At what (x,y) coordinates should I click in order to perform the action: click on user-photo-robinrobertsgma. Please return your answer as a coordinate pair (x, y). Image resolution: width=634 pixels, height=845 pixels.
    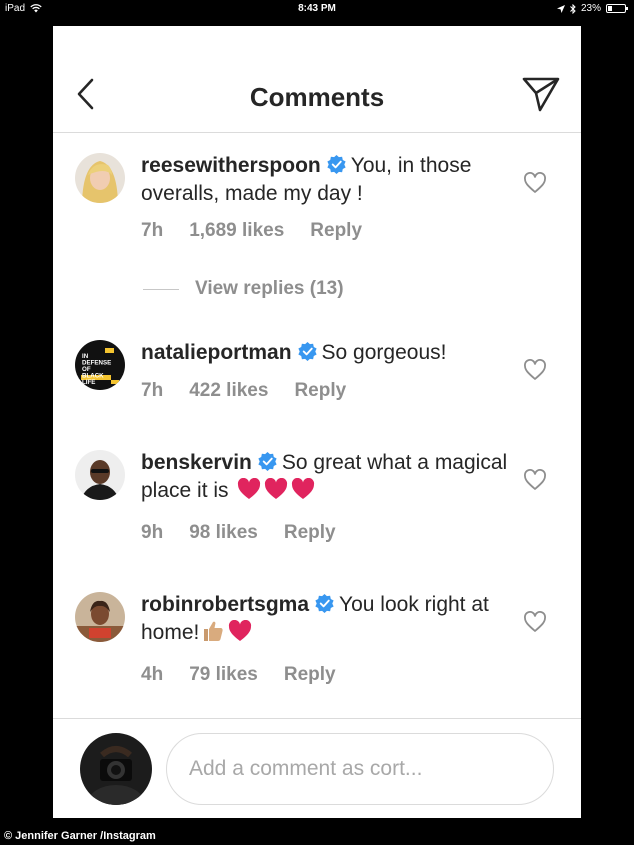
    Looking at the image, I should click on (100, 617).